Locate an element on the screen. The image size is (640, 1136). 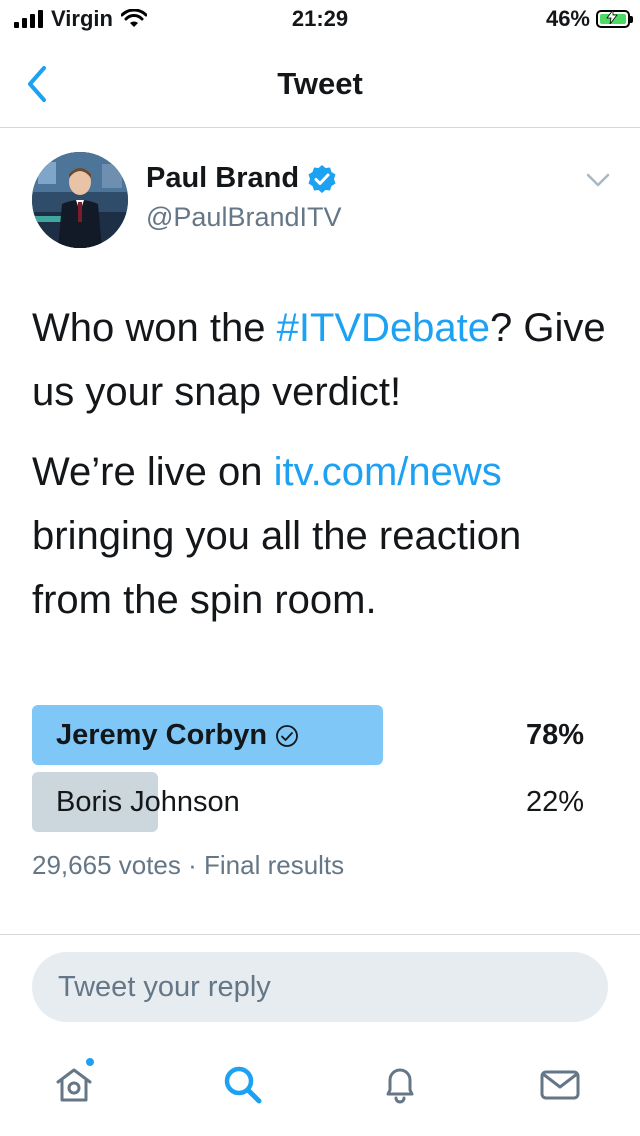
poll-option-percent: 78% is located at coordinates (554, 735).